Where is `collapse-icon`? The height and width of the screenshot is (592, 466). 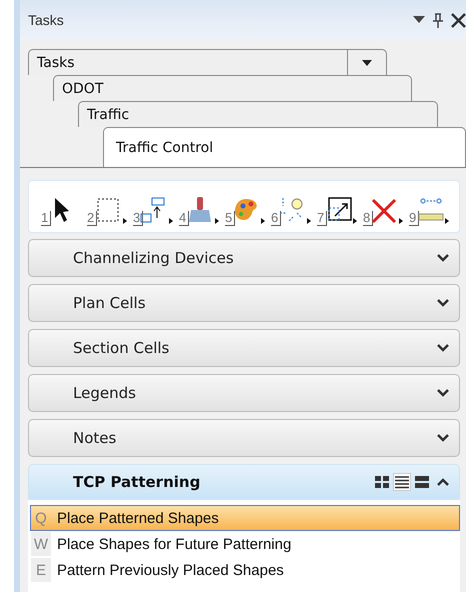 collapse-icon is located at coordinates (443, 482).